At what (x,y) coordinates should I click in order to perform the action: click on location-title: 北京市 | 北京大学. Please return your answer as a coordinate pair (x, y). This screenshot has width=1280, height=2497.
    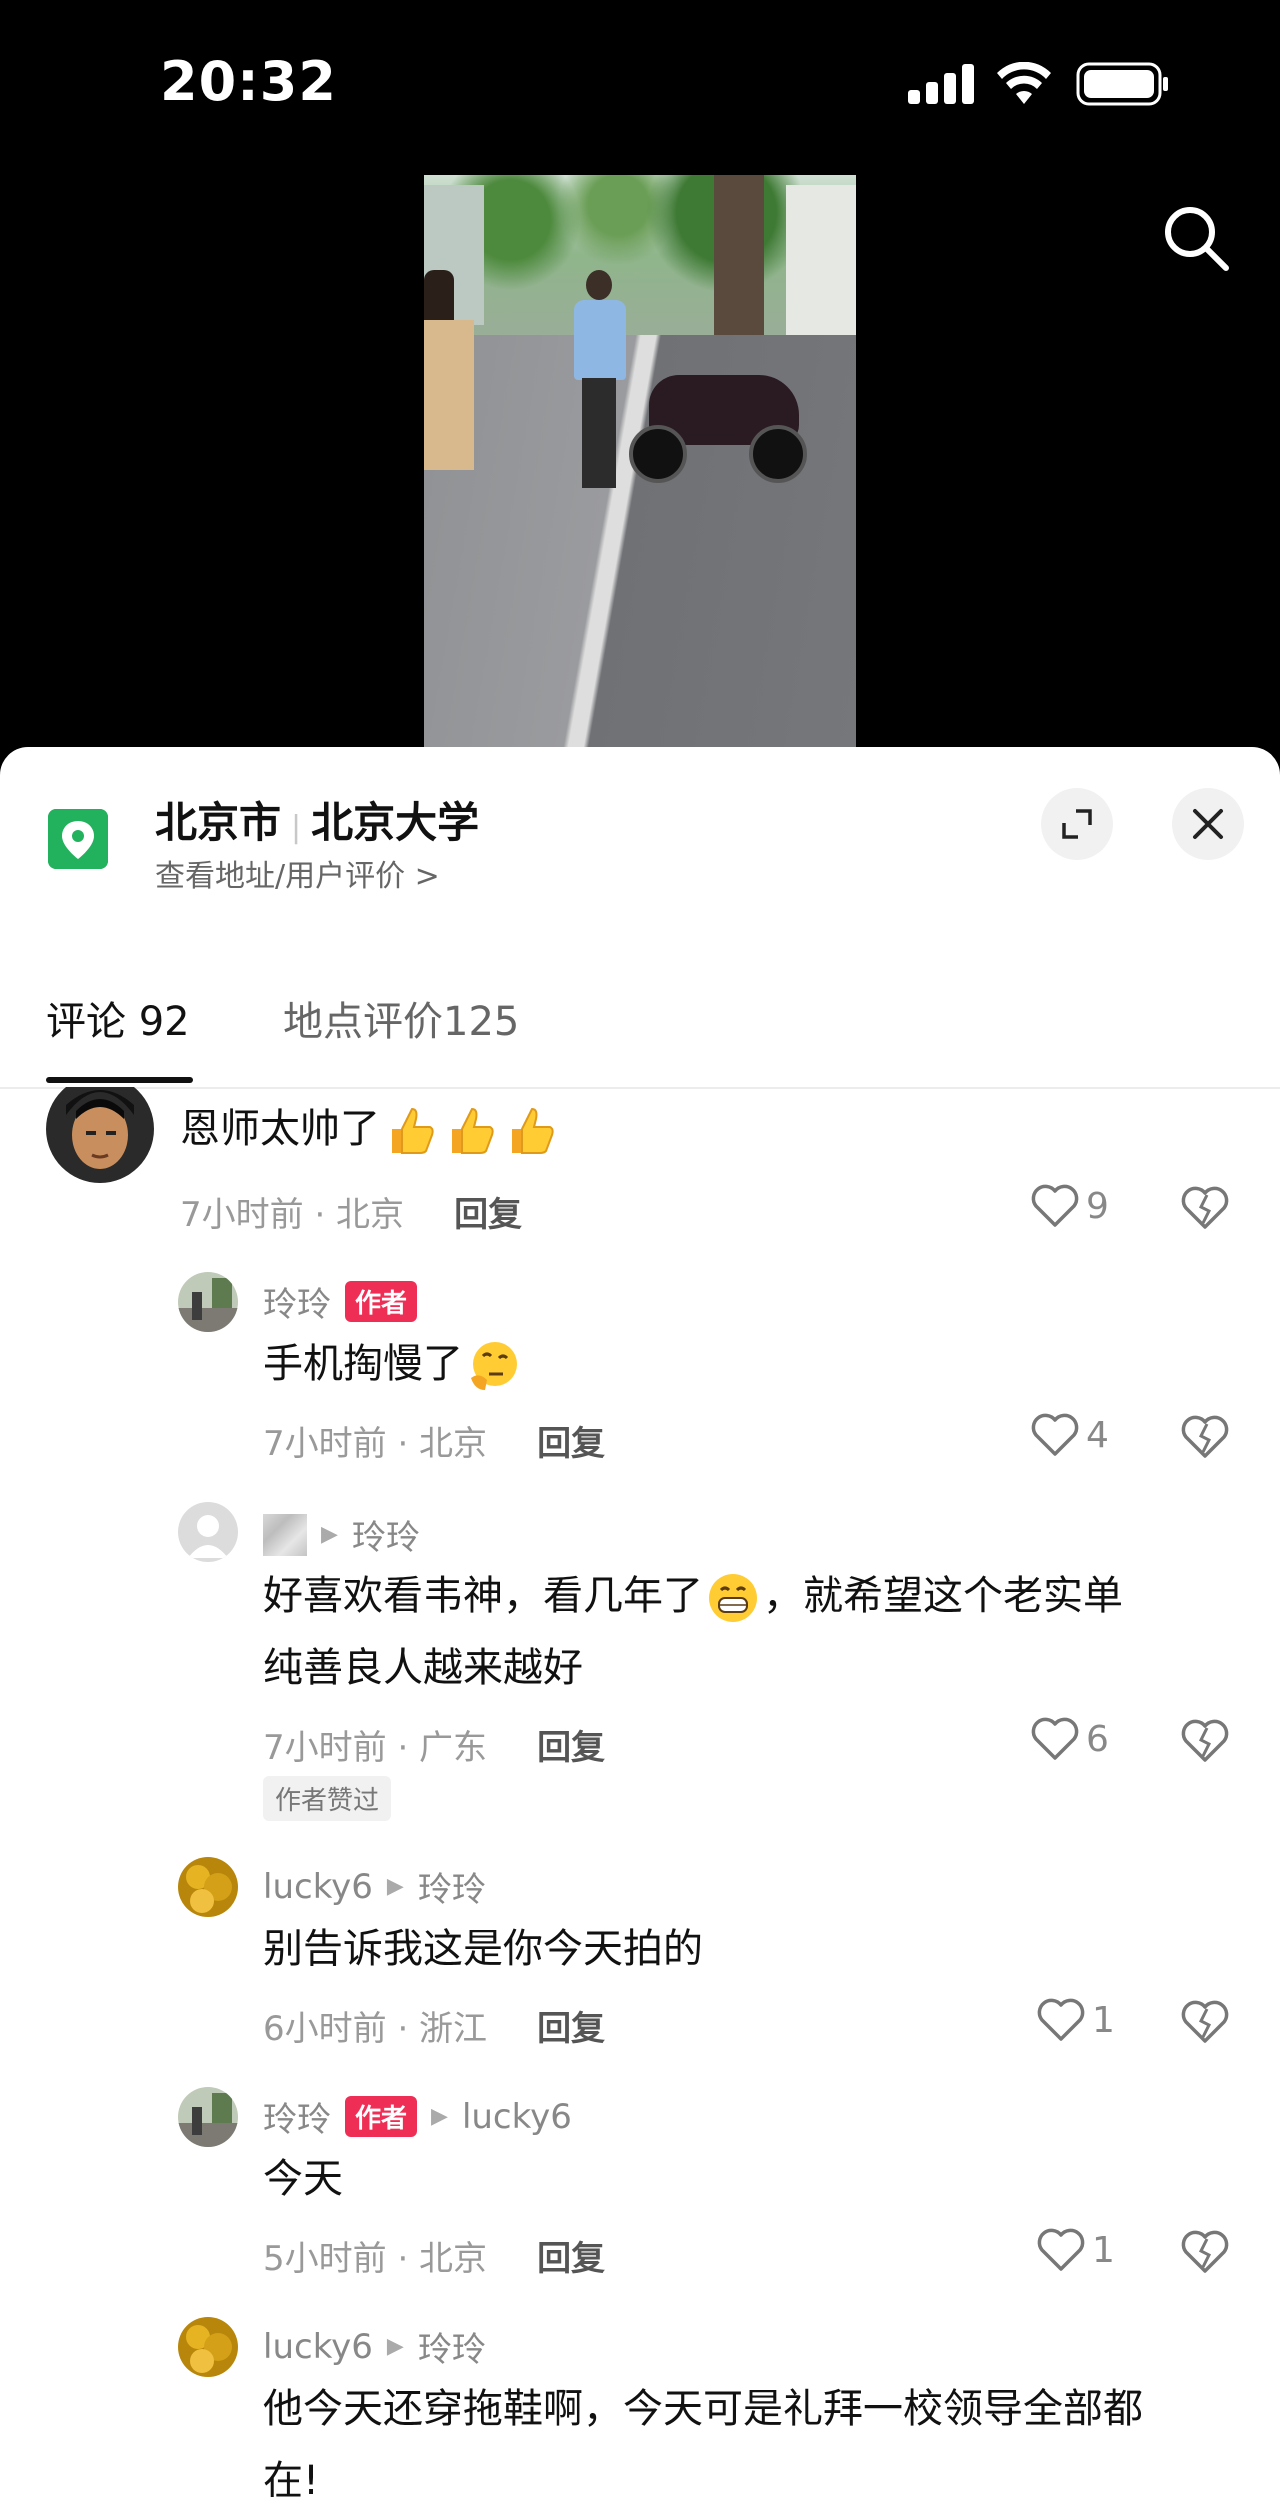
    Looking at the image, I should click on (317, 819).